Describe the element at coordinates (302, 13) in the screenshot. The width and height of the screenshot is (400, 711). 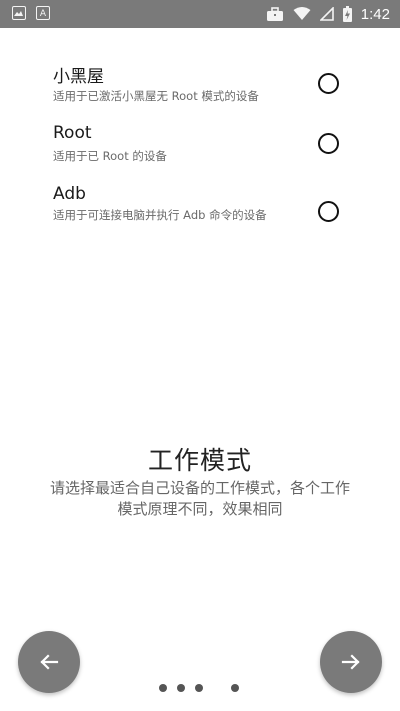
I see `wifi-icon` at that location.